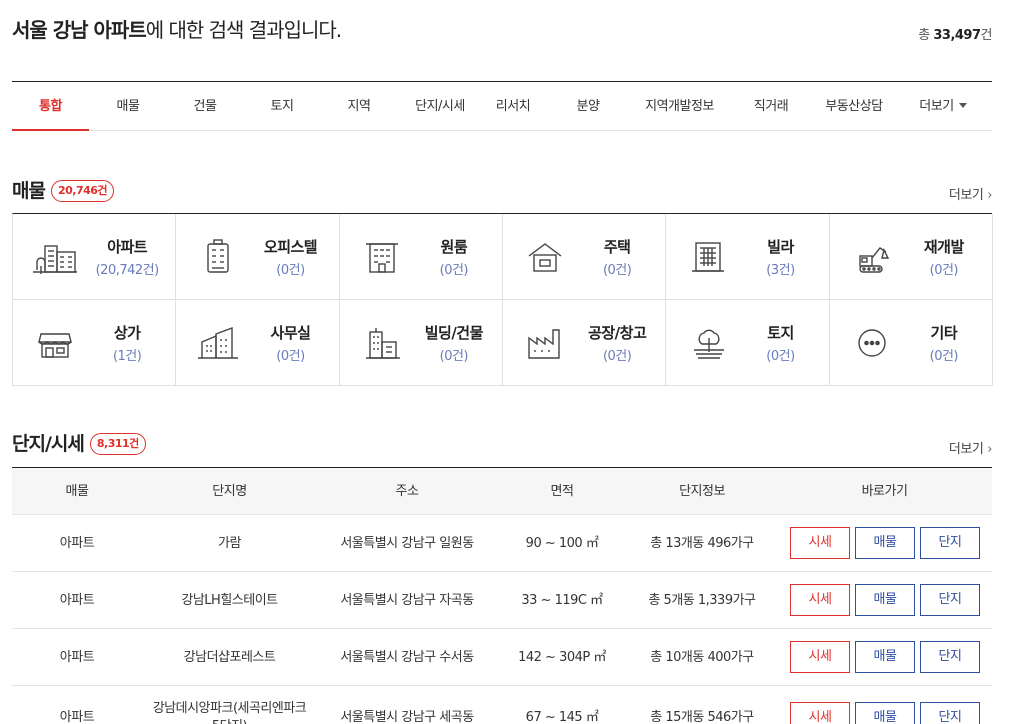  What do you see at coordinates (545, 257) in the screenshot?
I see `house-icon` at bounding box center [545, 257].